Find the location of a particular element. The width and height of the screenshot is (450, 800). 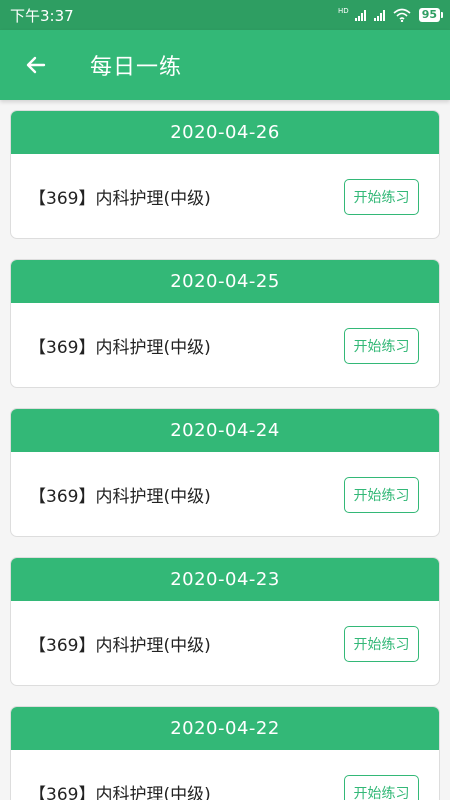

page-title: 每日一练 is located at coordinates (136, 67).